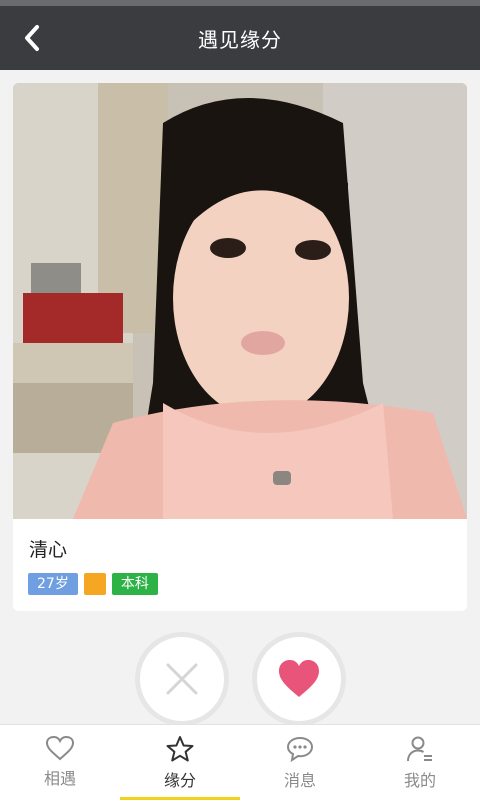 The image size is (480, 800). I want to click on user-icon, so click(419, 749).